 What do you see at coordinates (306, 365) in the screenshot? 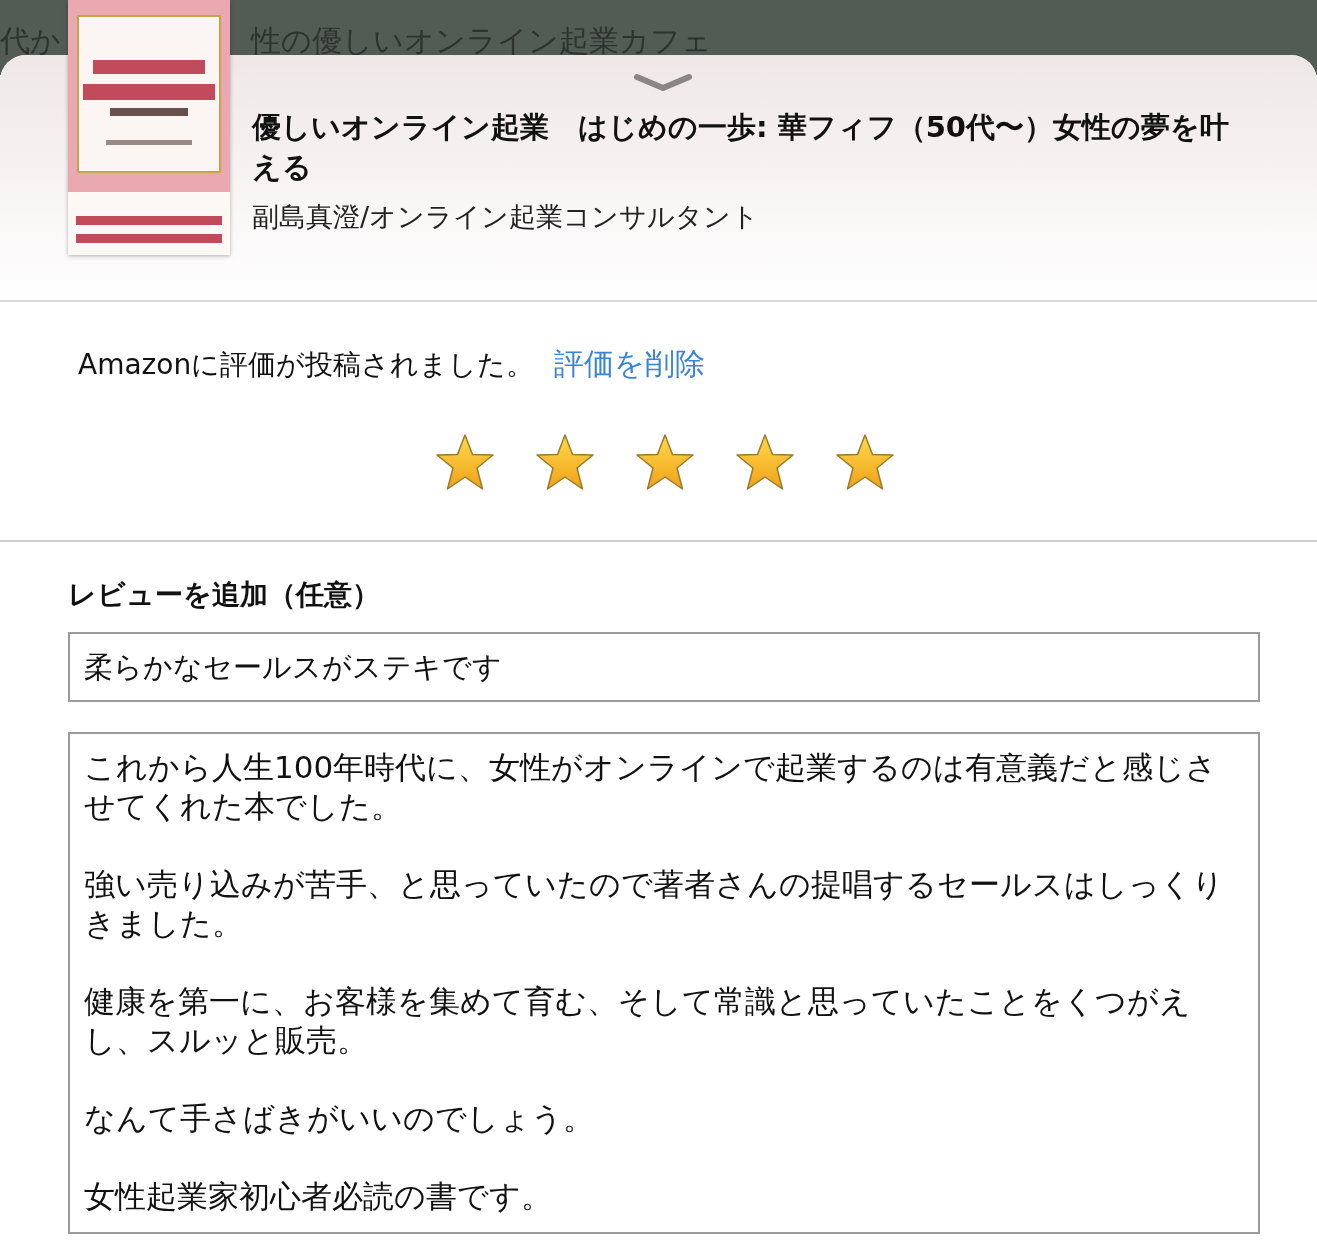
I see `rating-message: Amazonに評価が投稿されました。` at bounding box center [306, 365].